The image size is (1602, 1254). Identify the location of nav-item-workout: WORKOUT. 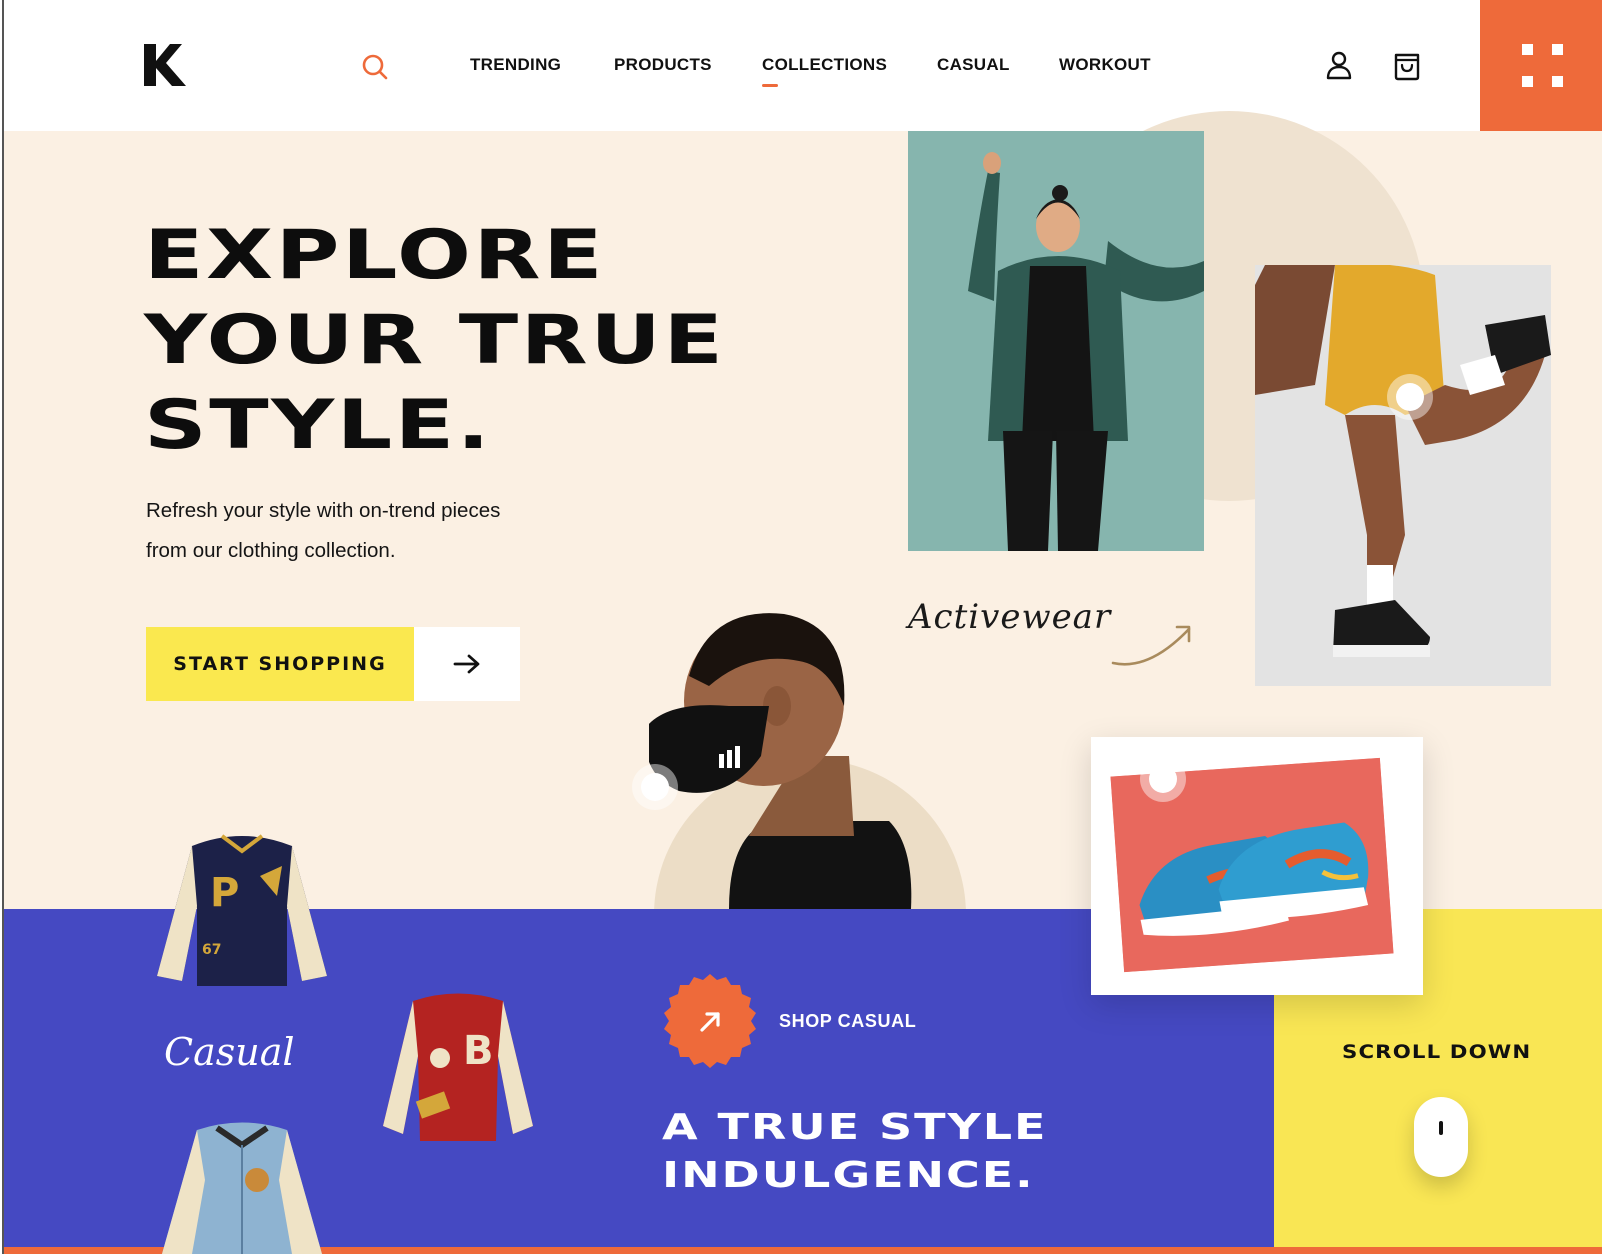
(1105, 65).